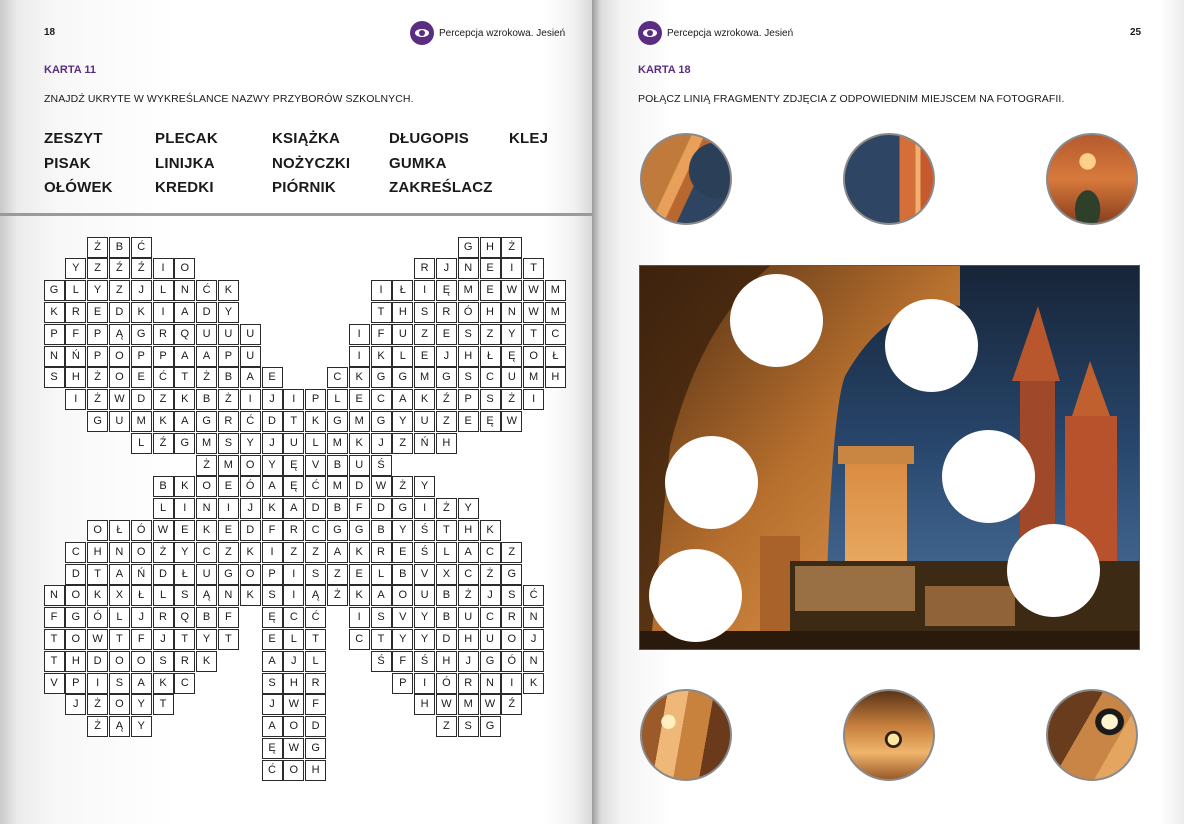 The height and width of the screenshot is (824, 1184). I want to click on grid-cell: Ó, so click(141, 530).